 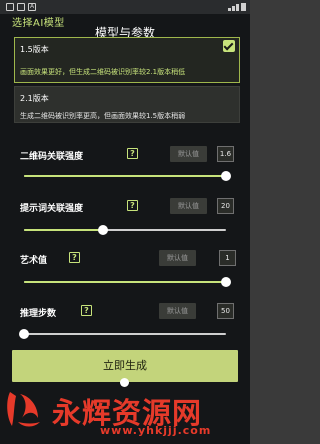 What do you see at coordinates (34, 261) in the screenshot?
I see `param-label-art-value: 艺术值` at bounding box center [34, 261].